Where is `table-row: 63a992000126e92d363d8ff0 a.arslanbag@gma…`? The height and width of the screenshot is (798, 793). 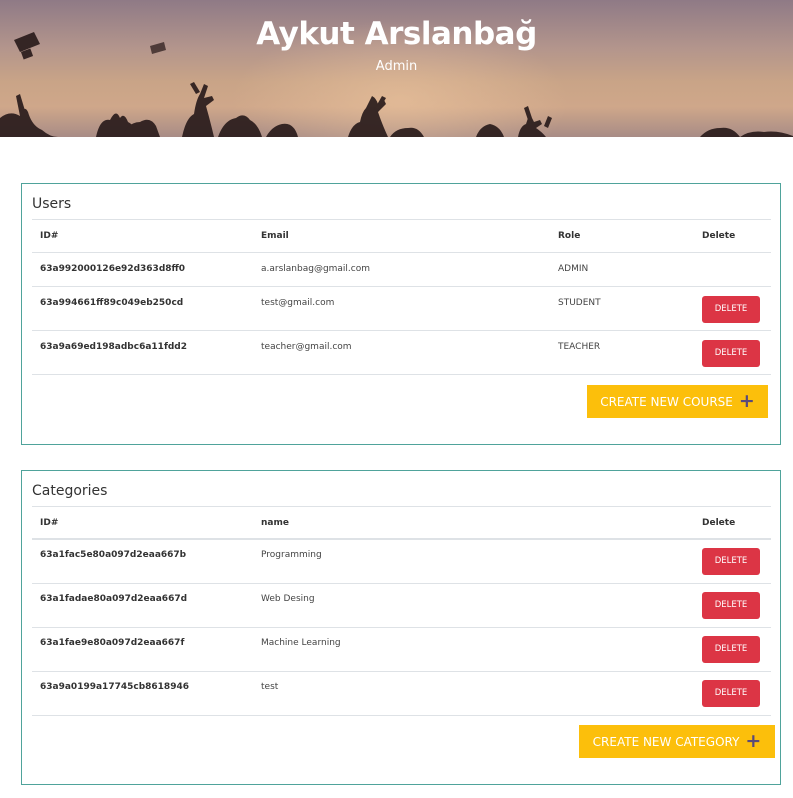
table-row: 63a992000126e92d363d8ff0 a.arslanbag@gma… is located at coordinates (401, 270).